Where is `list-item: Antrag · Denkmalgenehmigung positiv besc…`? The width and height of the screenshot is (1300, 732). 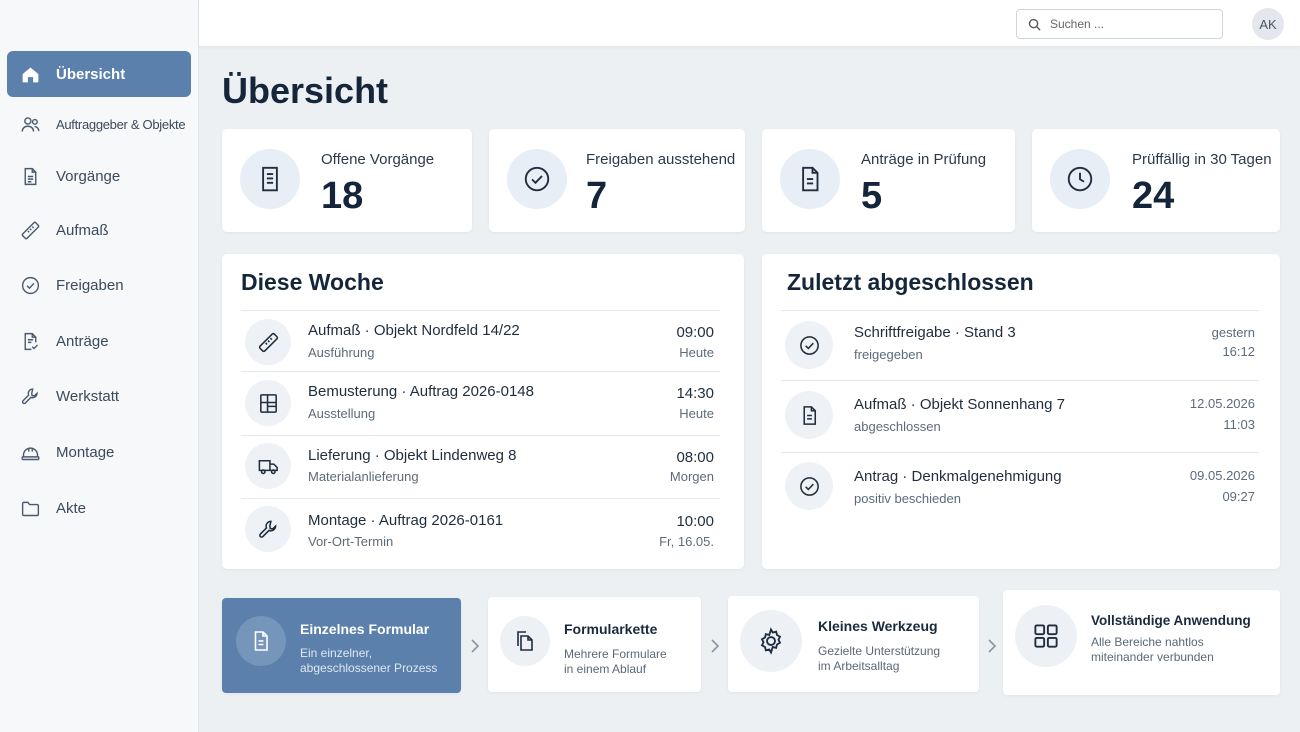 list-item: Antrag · Denkmalgenehmigung positiv besc… is located at coordinates (1020, 487).